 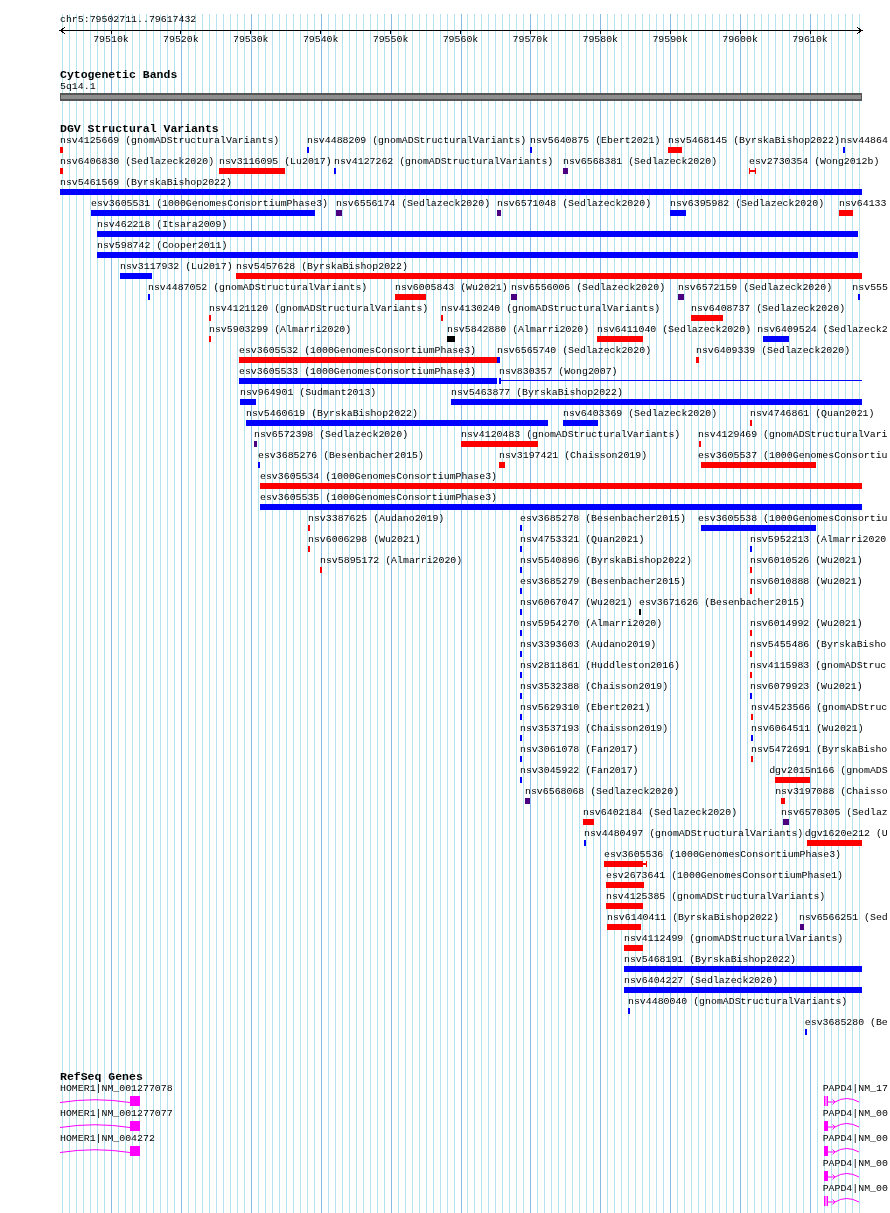 I want to click on variant-label: nsv6572159 (Sedlazeck2020), so click(x=755, y=287).